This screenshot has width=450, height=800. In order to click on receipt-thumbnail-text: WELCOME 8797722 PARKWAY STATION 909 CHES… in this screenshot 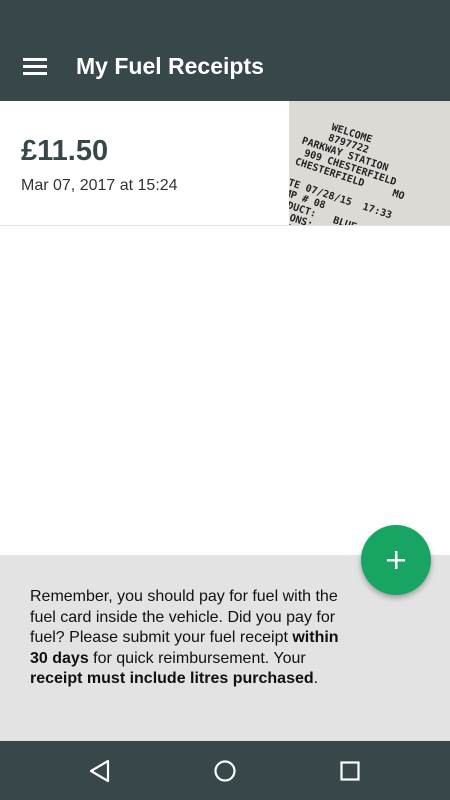, I will do `click(347, 173)`.